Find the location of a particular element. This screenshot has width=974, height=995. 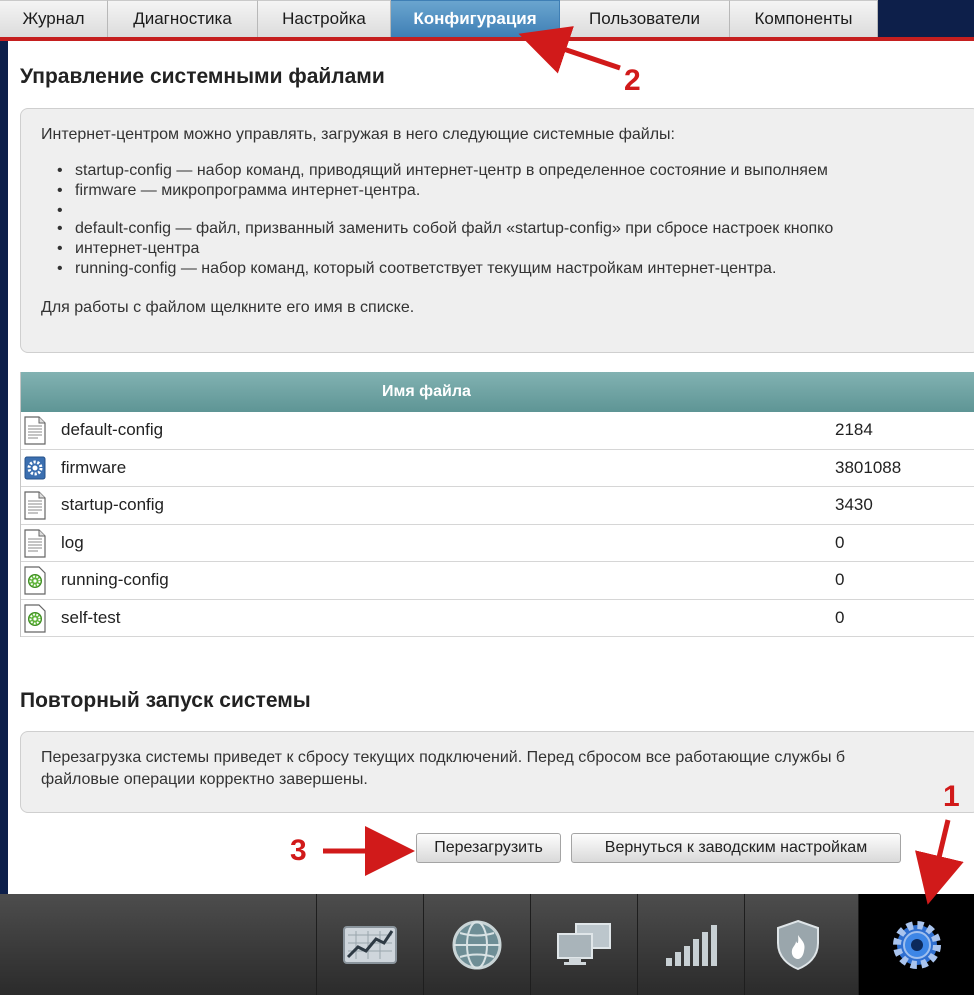

table-row: running-config 0 is located at coordinates (497, 581).